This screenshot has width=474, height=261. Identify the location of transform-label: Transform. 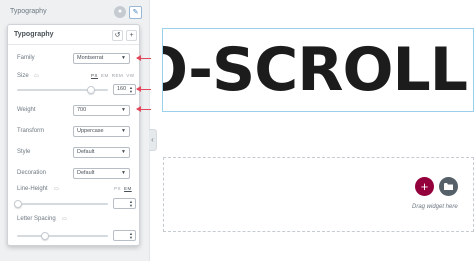
(31, 131).